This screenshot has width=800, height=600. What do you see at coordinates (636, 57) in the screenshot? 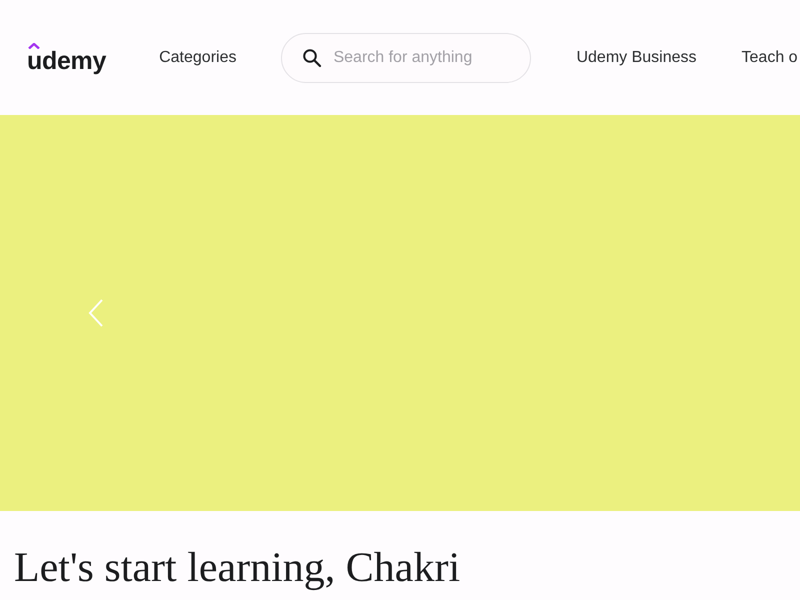
I see `nav-link: Udemy Business` at bounding box center [636, 57].